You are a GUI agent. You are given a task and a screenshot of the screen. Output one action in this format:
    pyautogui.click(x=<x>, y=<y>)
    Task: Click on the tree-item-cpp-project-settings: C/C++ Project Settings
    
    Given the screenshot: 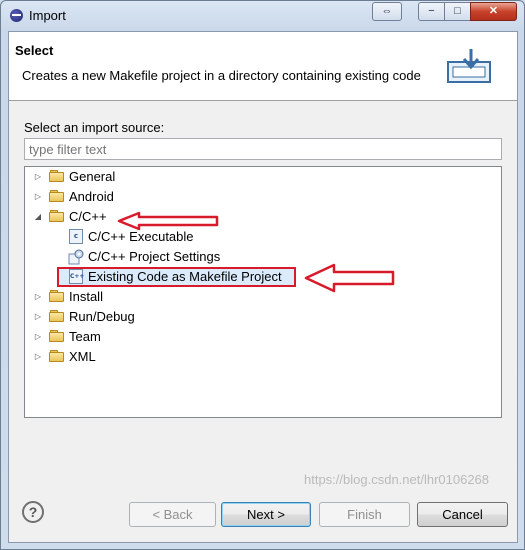 What is the action you would take?
    pyautogui.click(x=263, y=257)
    